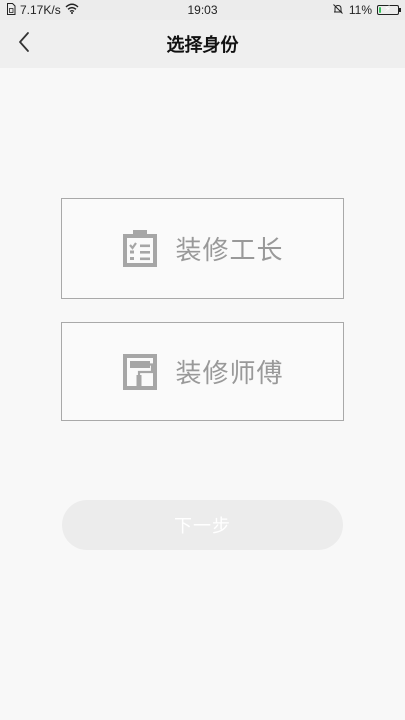 This screenshot has width=405, height=720. Describe the element at coordinates (72, 10) in the screenshot. I see `wifi-icon` at that location.